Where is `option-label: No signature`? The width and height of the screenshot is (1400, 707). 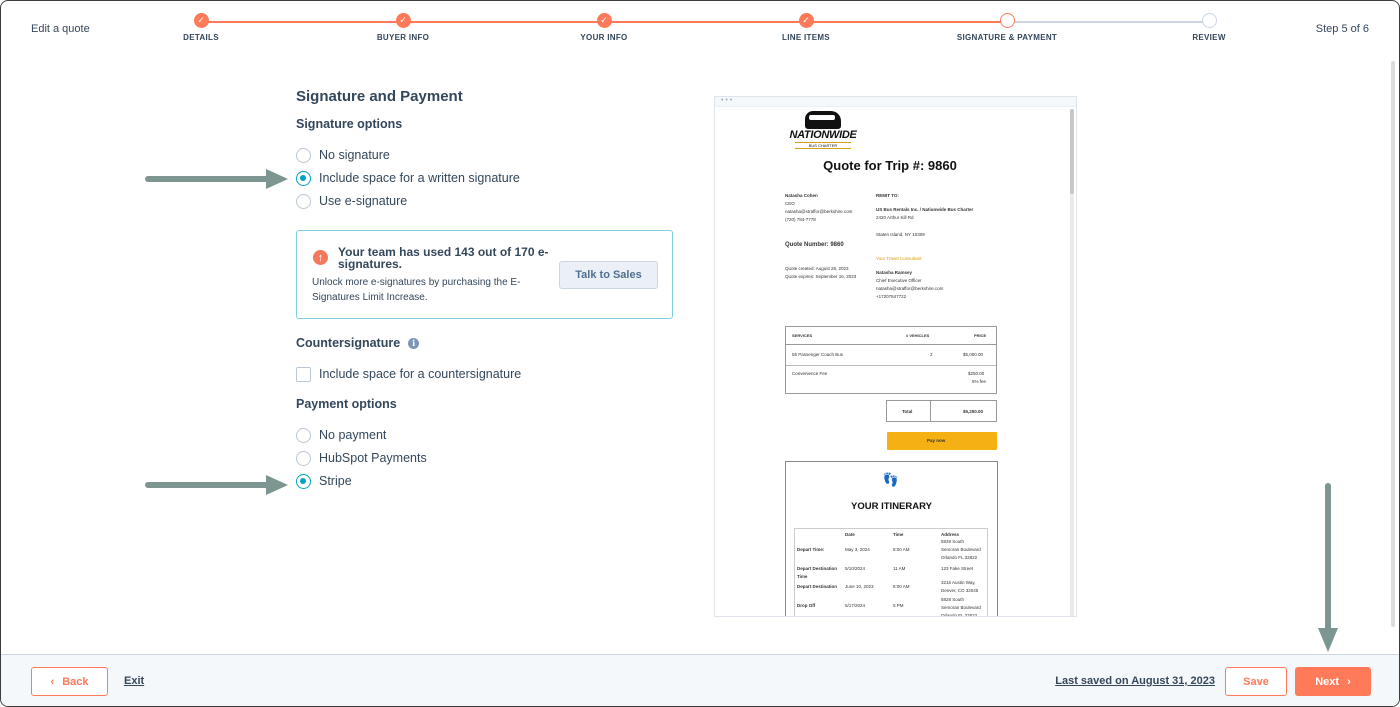
option-label: No signature is located at coordinates (354, 155).